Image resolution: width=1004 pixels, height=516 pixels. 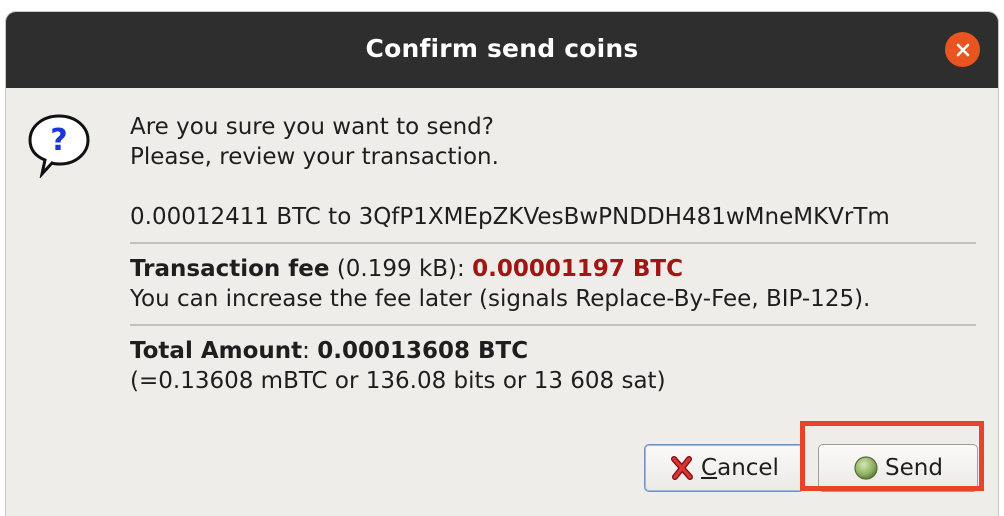 I want to click on close-button, so click(x=962, y=49).